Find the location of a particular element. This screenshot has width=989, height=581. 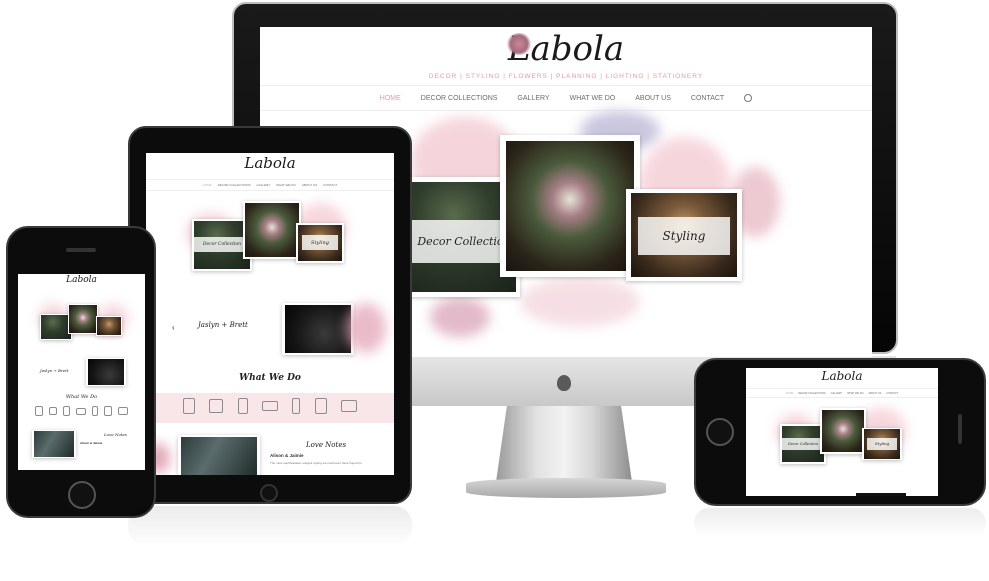

phone-decor-photo is located at coordinates (56, 327).